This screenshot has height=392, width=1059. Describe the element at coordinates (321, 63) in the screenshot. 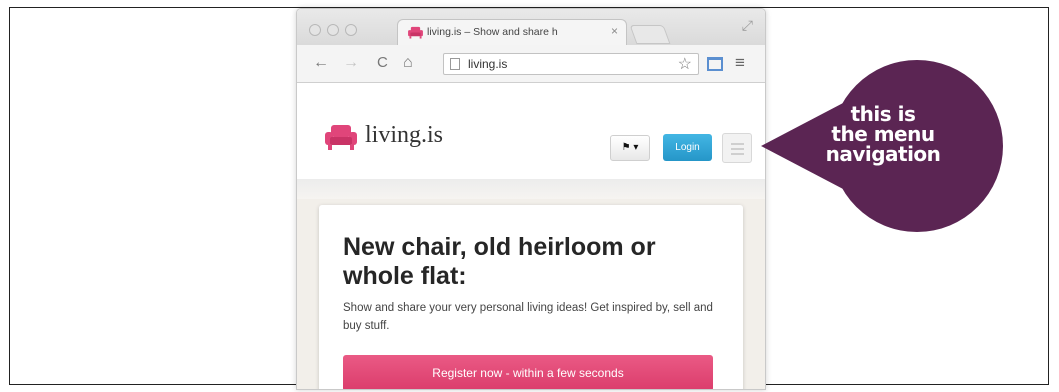

I see `back-arrow-icon: ←` at that location.